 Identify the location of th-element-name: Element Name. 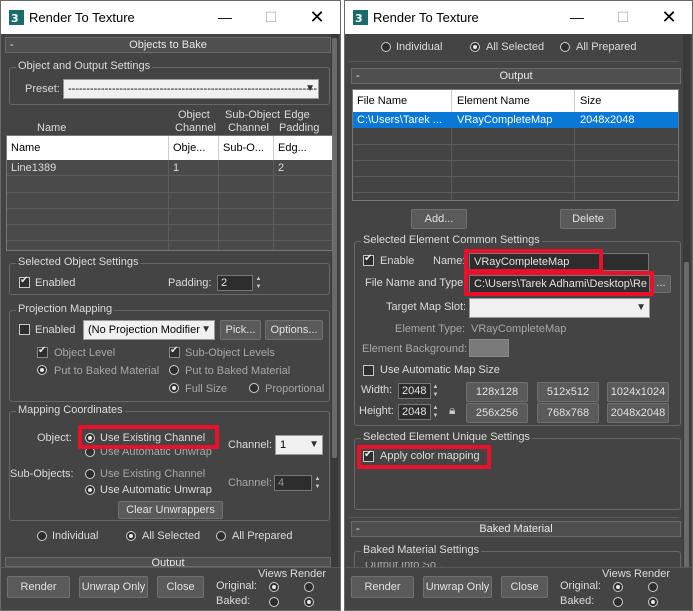
(493, 101).